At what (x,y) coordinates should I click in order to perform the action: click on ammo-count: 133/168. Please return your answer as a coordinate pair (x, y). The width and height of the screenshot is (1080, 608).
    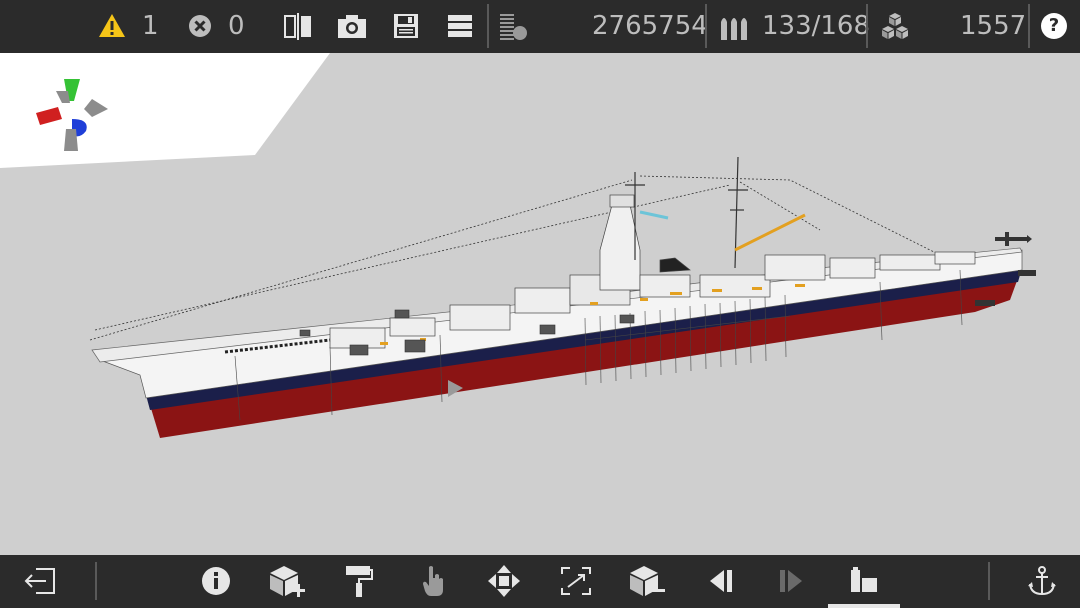
    Looking at the image, I should click on (816, 26).